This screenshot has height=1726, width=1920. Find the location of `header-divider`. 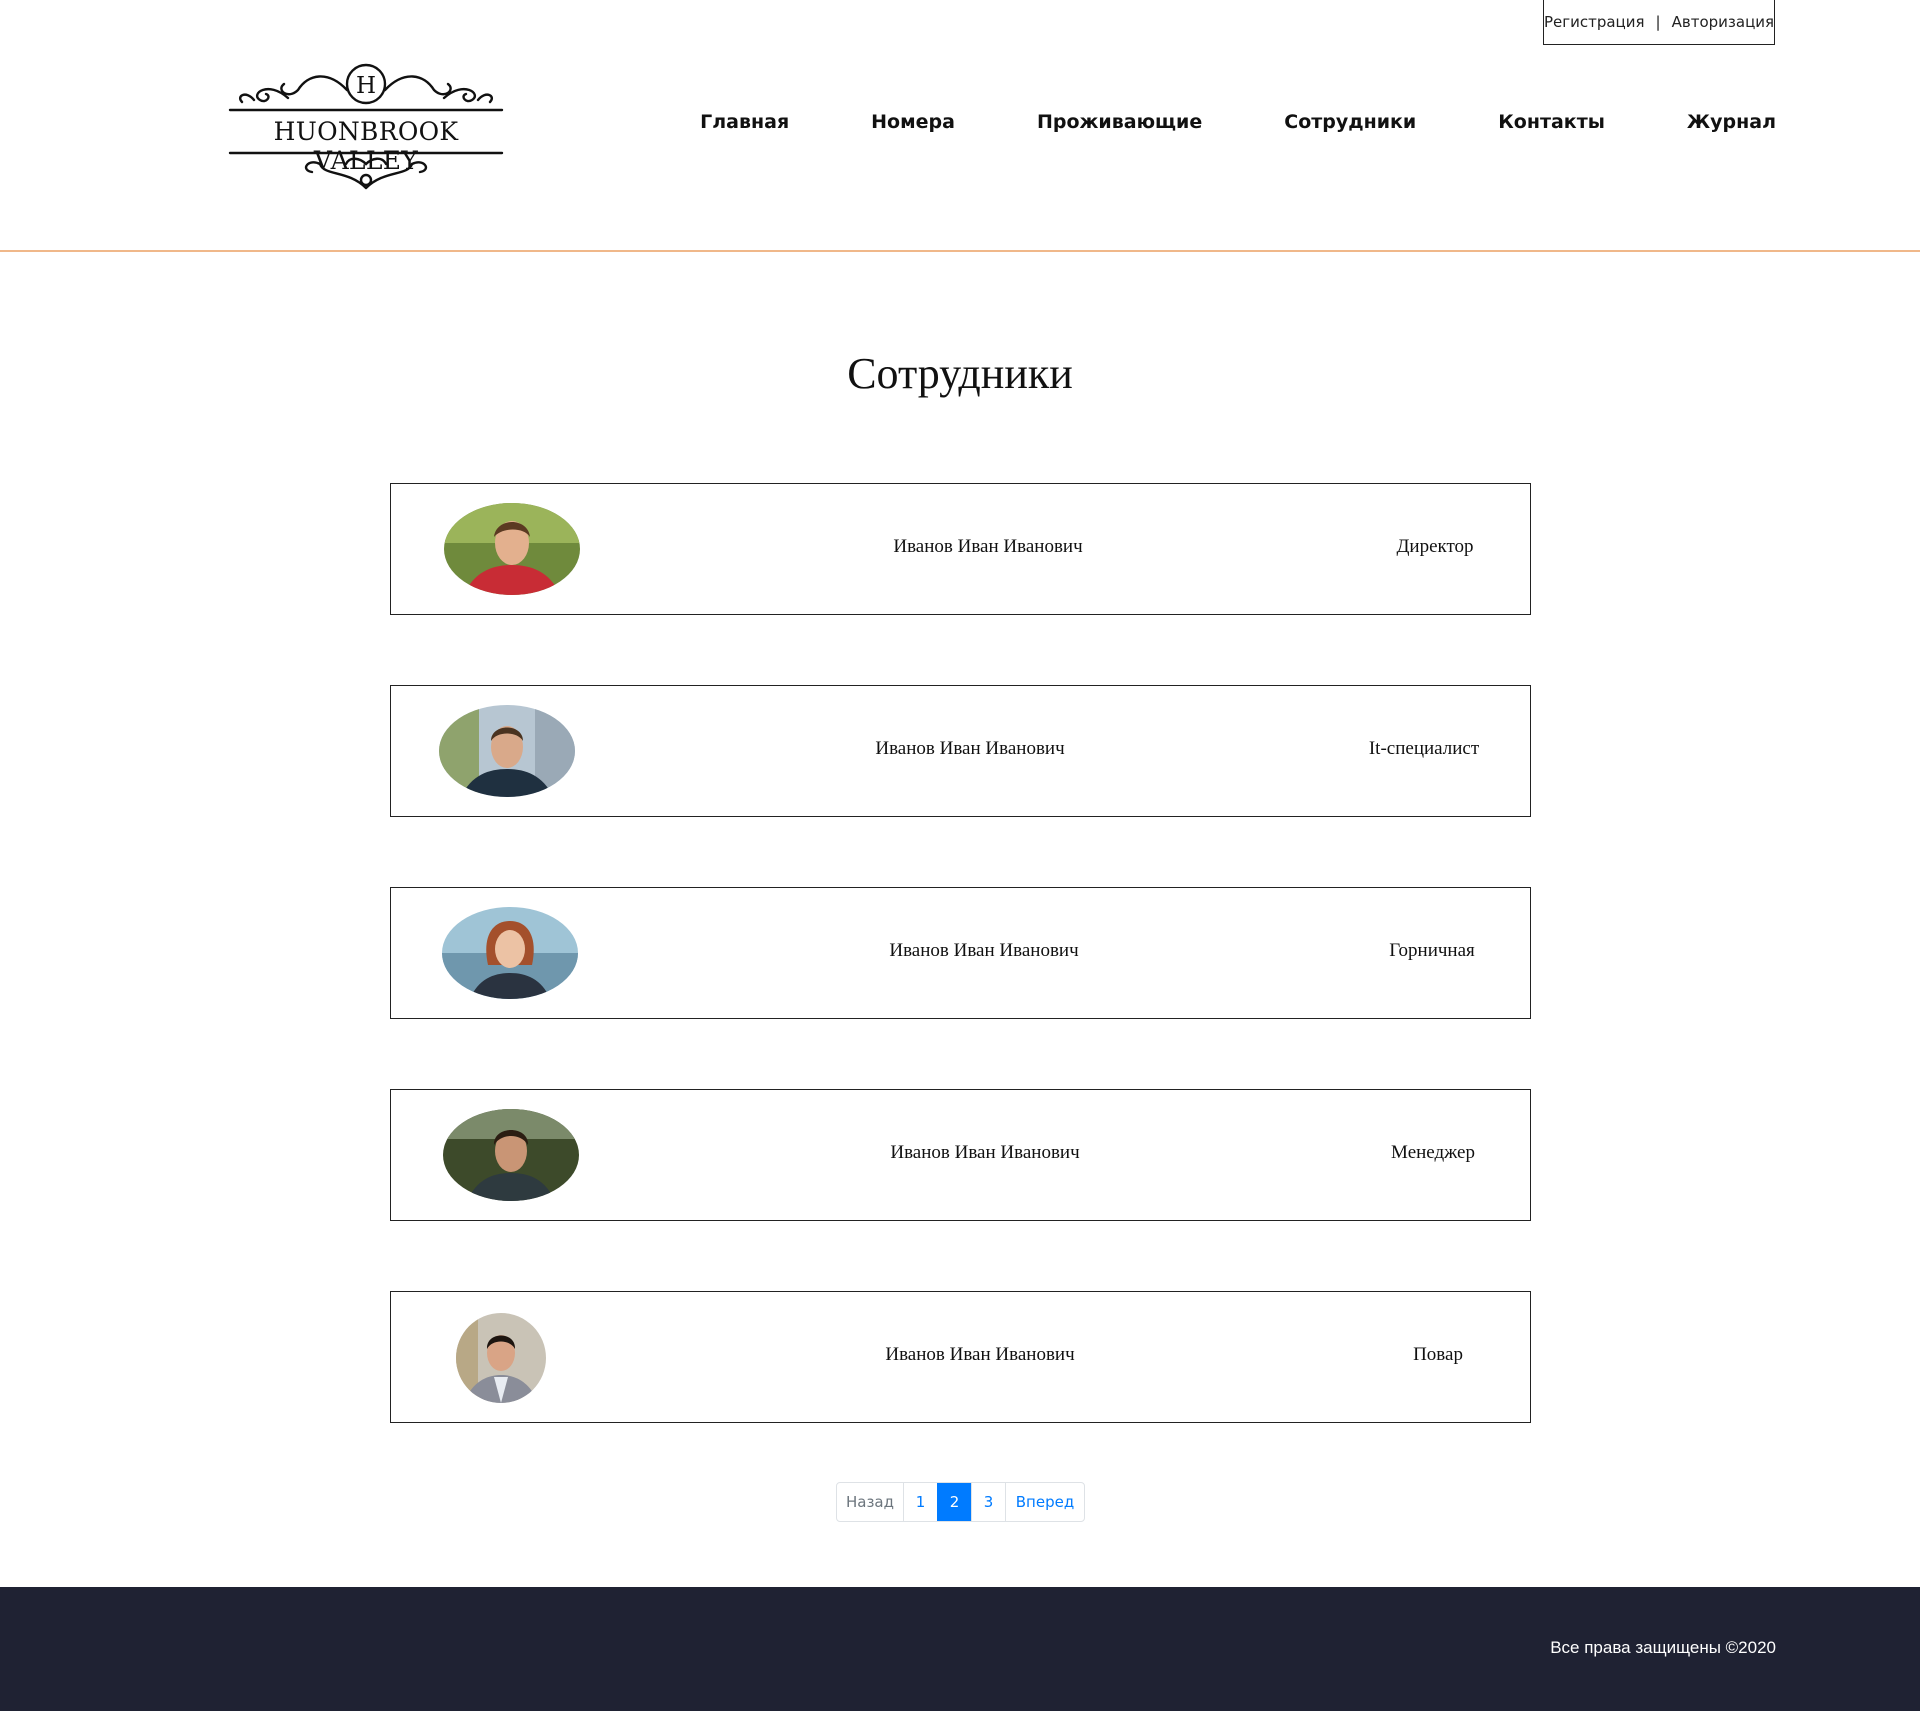

header-divider is located at coordinates (960, 251).